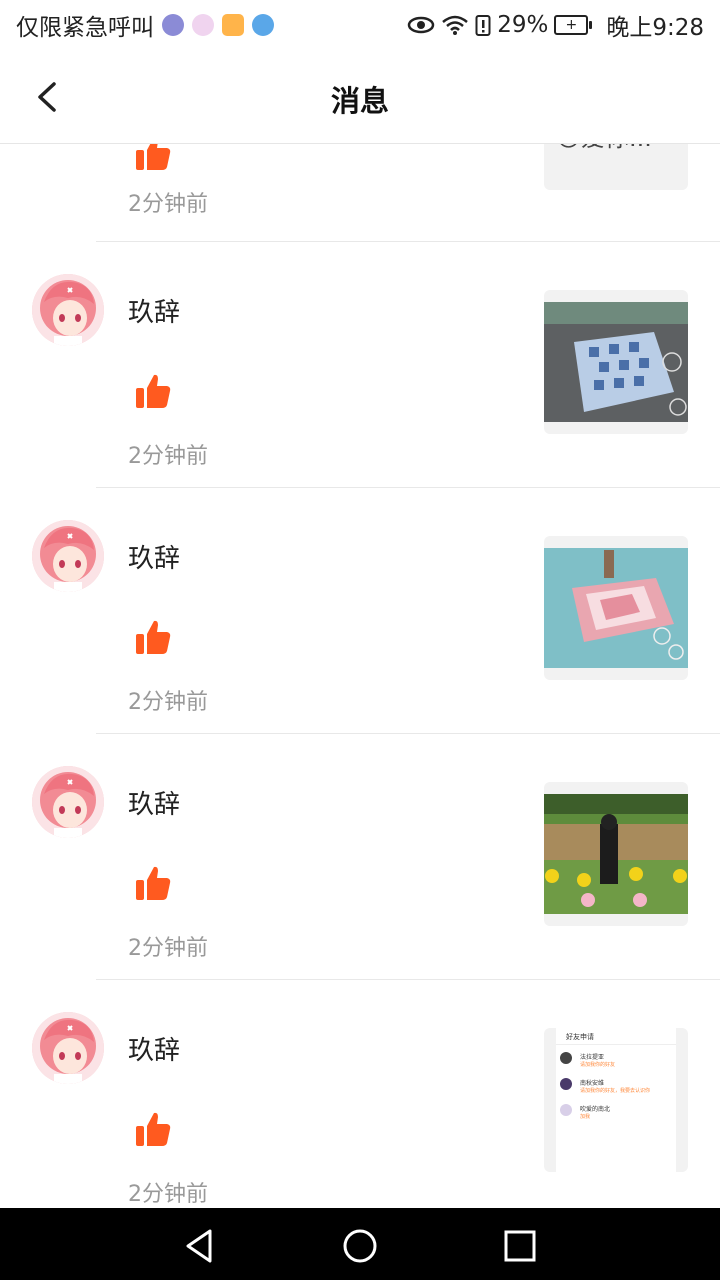  What do you see at coordinates (520, 1246) in the screenshot?
I see `recents-square-icon` at bounding box center [520, 1246].